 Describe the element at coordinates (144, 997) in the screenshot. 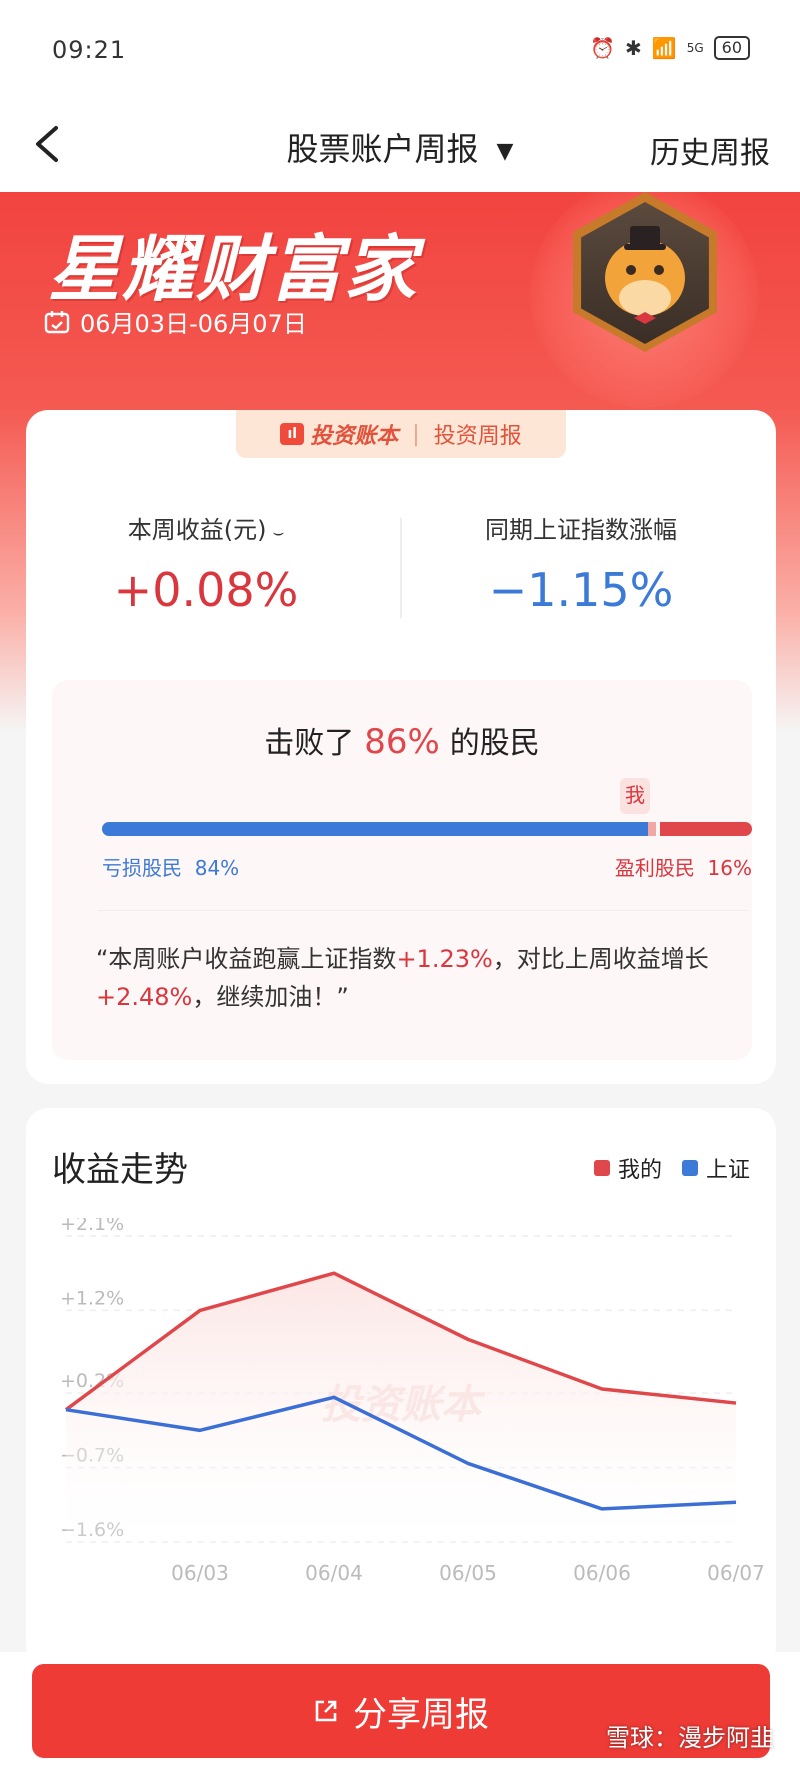

I see `quote-highlight-2: +2.48%` at that location.